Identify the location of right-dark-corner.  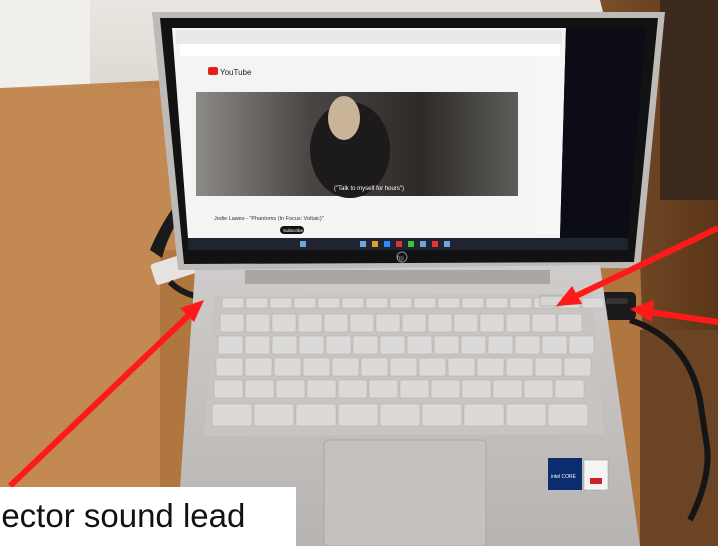
(689, 100).